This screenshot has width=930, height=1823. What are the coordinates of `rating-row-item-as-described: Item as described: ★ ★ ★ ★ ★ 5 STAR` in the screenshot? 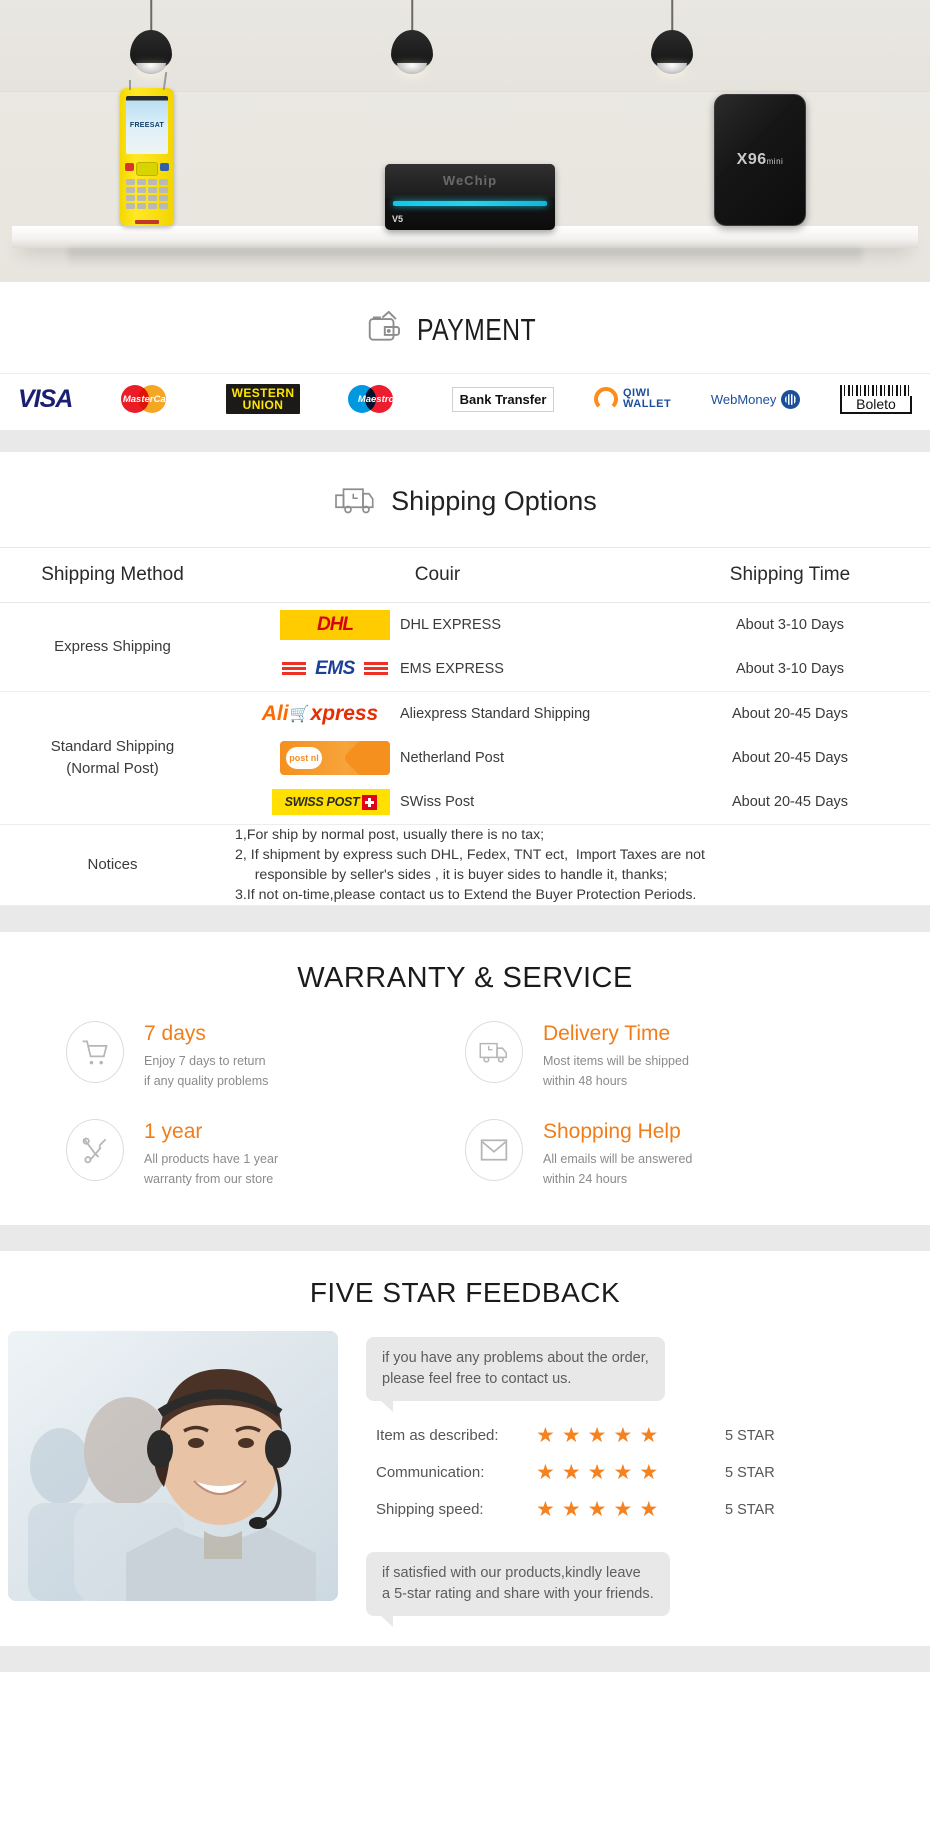 It's located at (644, 1435).